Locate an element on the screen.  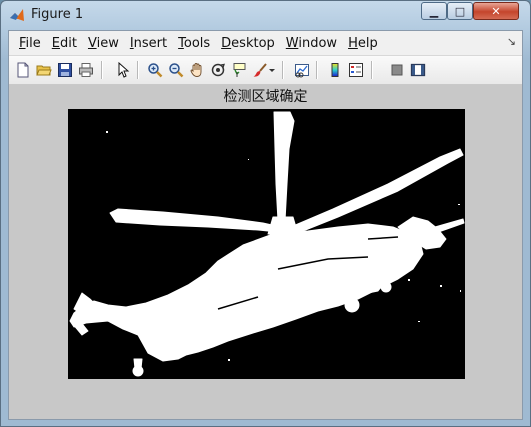
rotate-3d-button is located at coordinates (218, 70).